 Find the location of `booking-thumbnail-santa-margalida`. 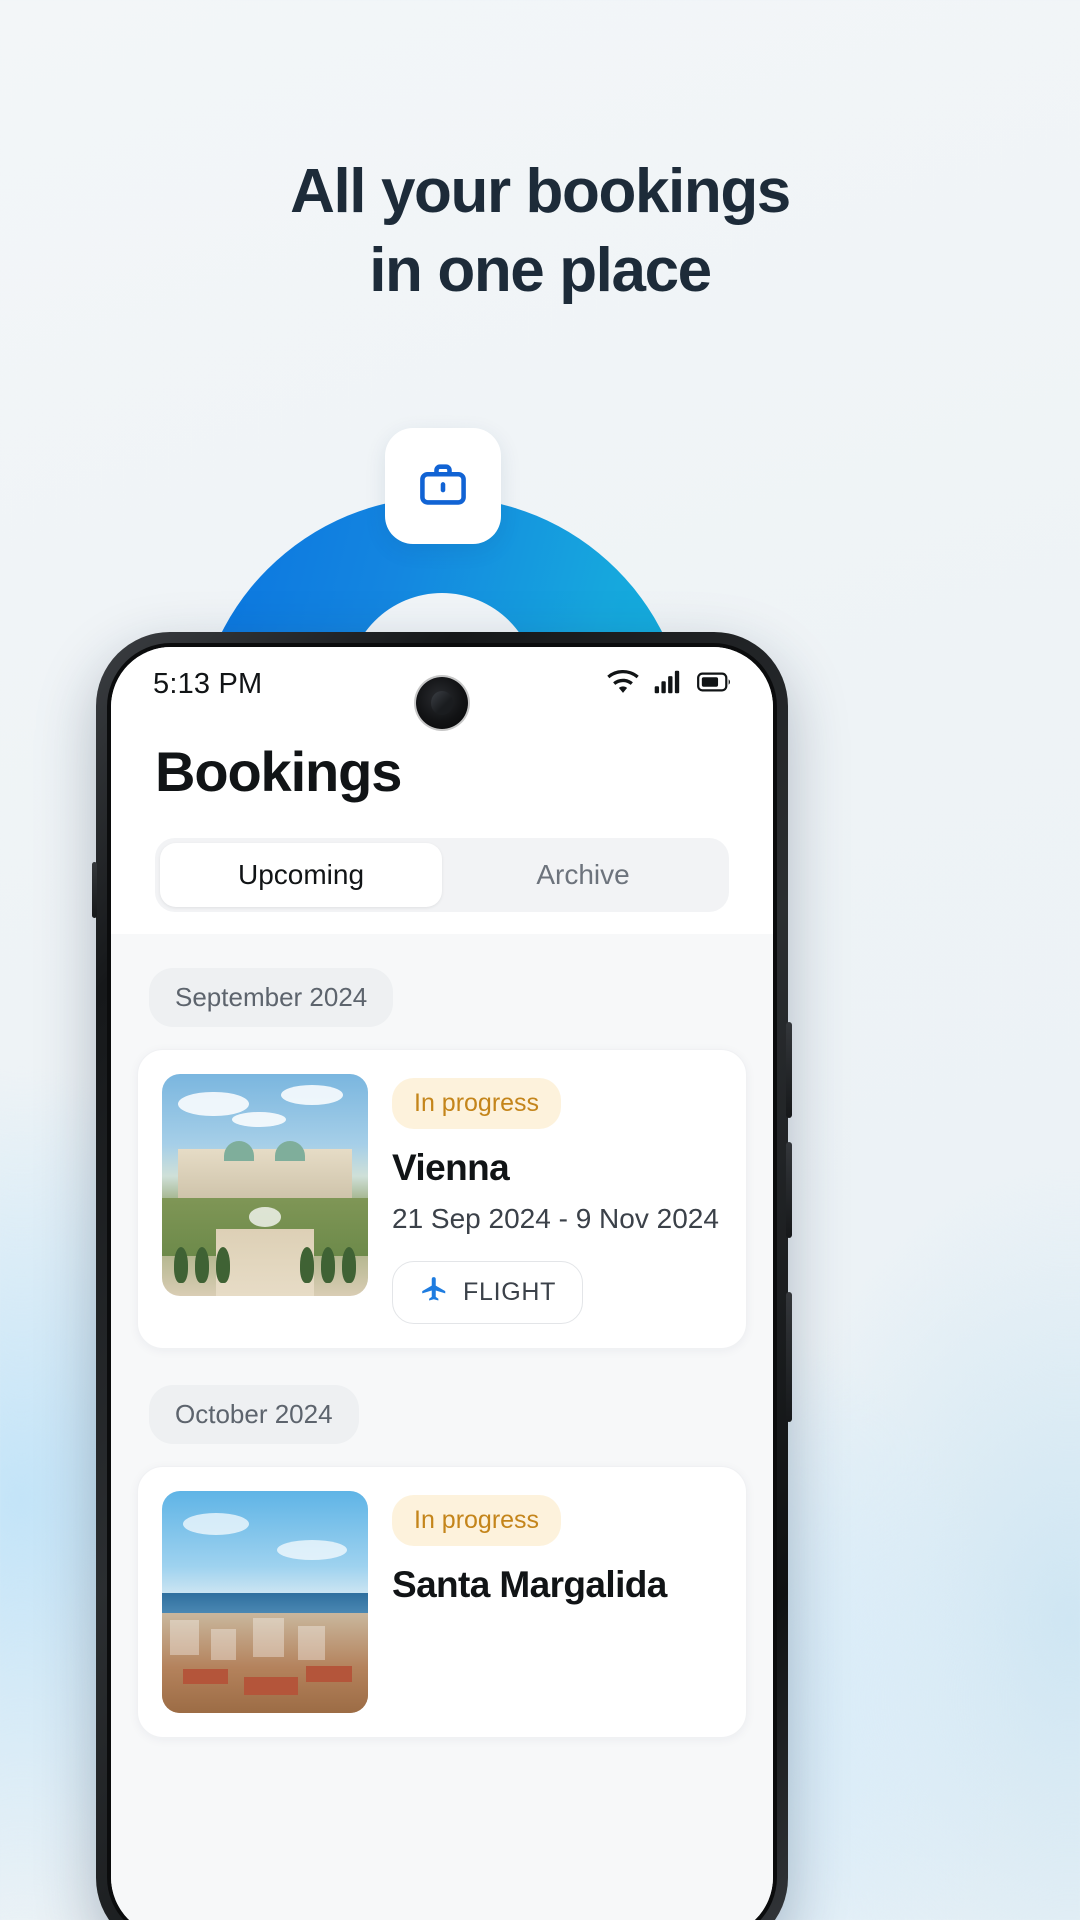

booking-thumbnail-santa-margalida is located at coordinates (265, 1602).